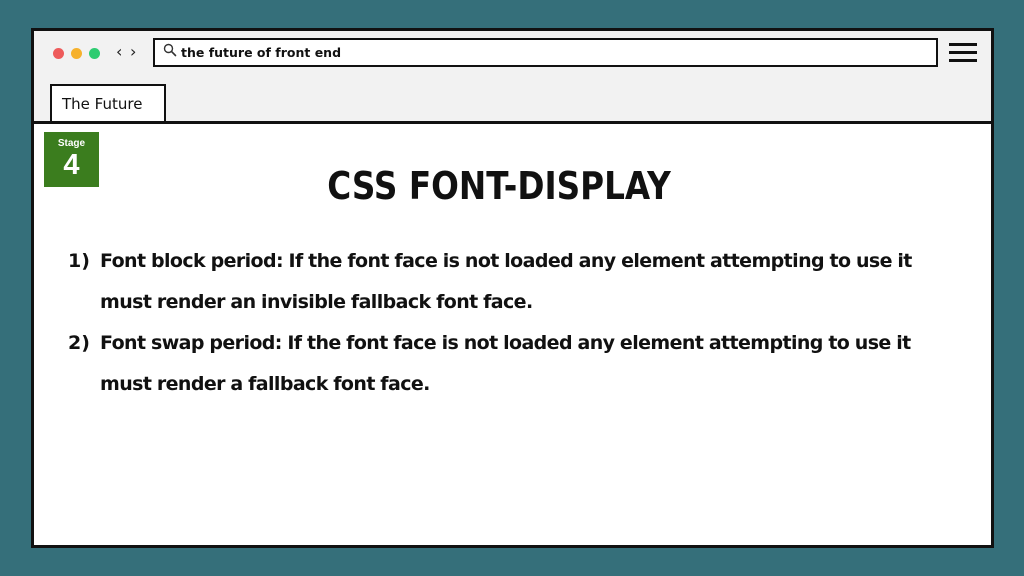 The height and width of the screenshot is (576, 1024). I want to click on maximize-window-icon, so click(94, 53).